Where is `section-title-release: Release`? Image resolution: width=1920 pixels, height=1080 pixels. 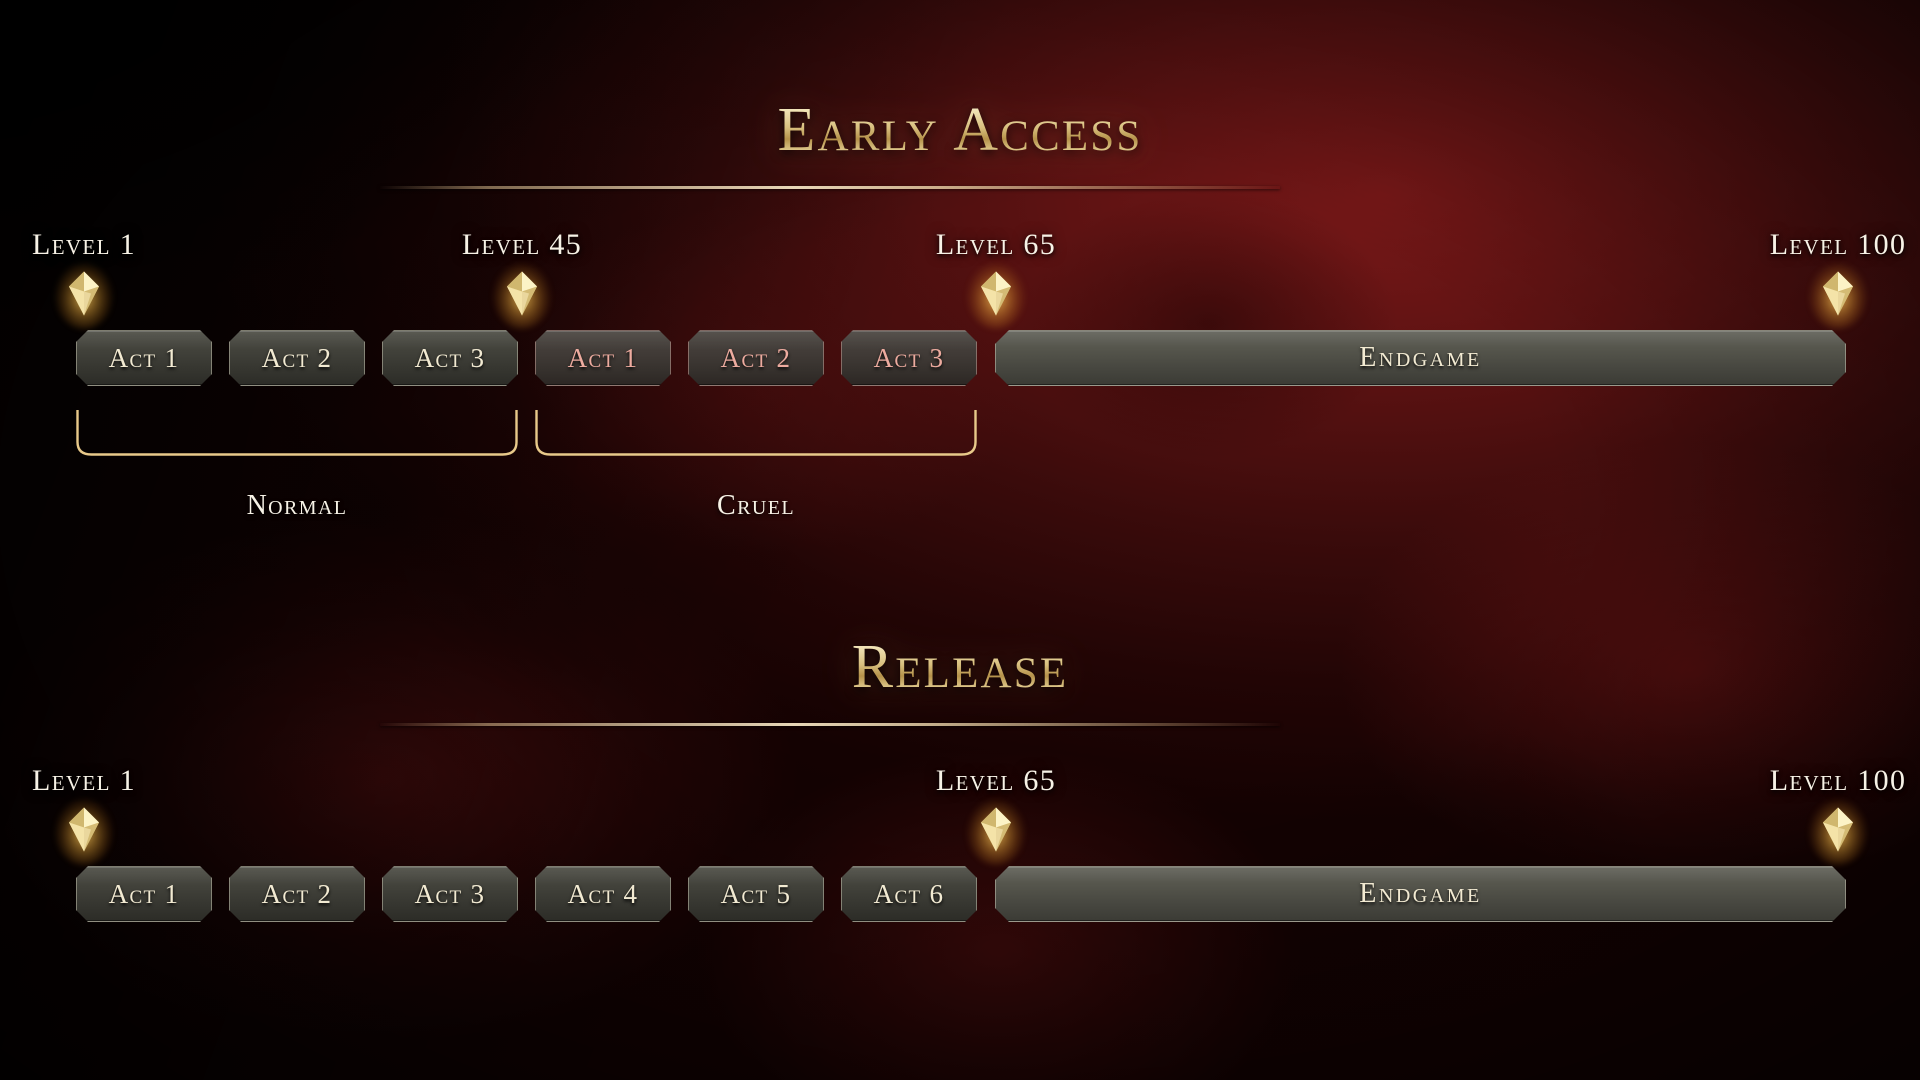 section-title-release: Release is located at coordinates (960, 667).